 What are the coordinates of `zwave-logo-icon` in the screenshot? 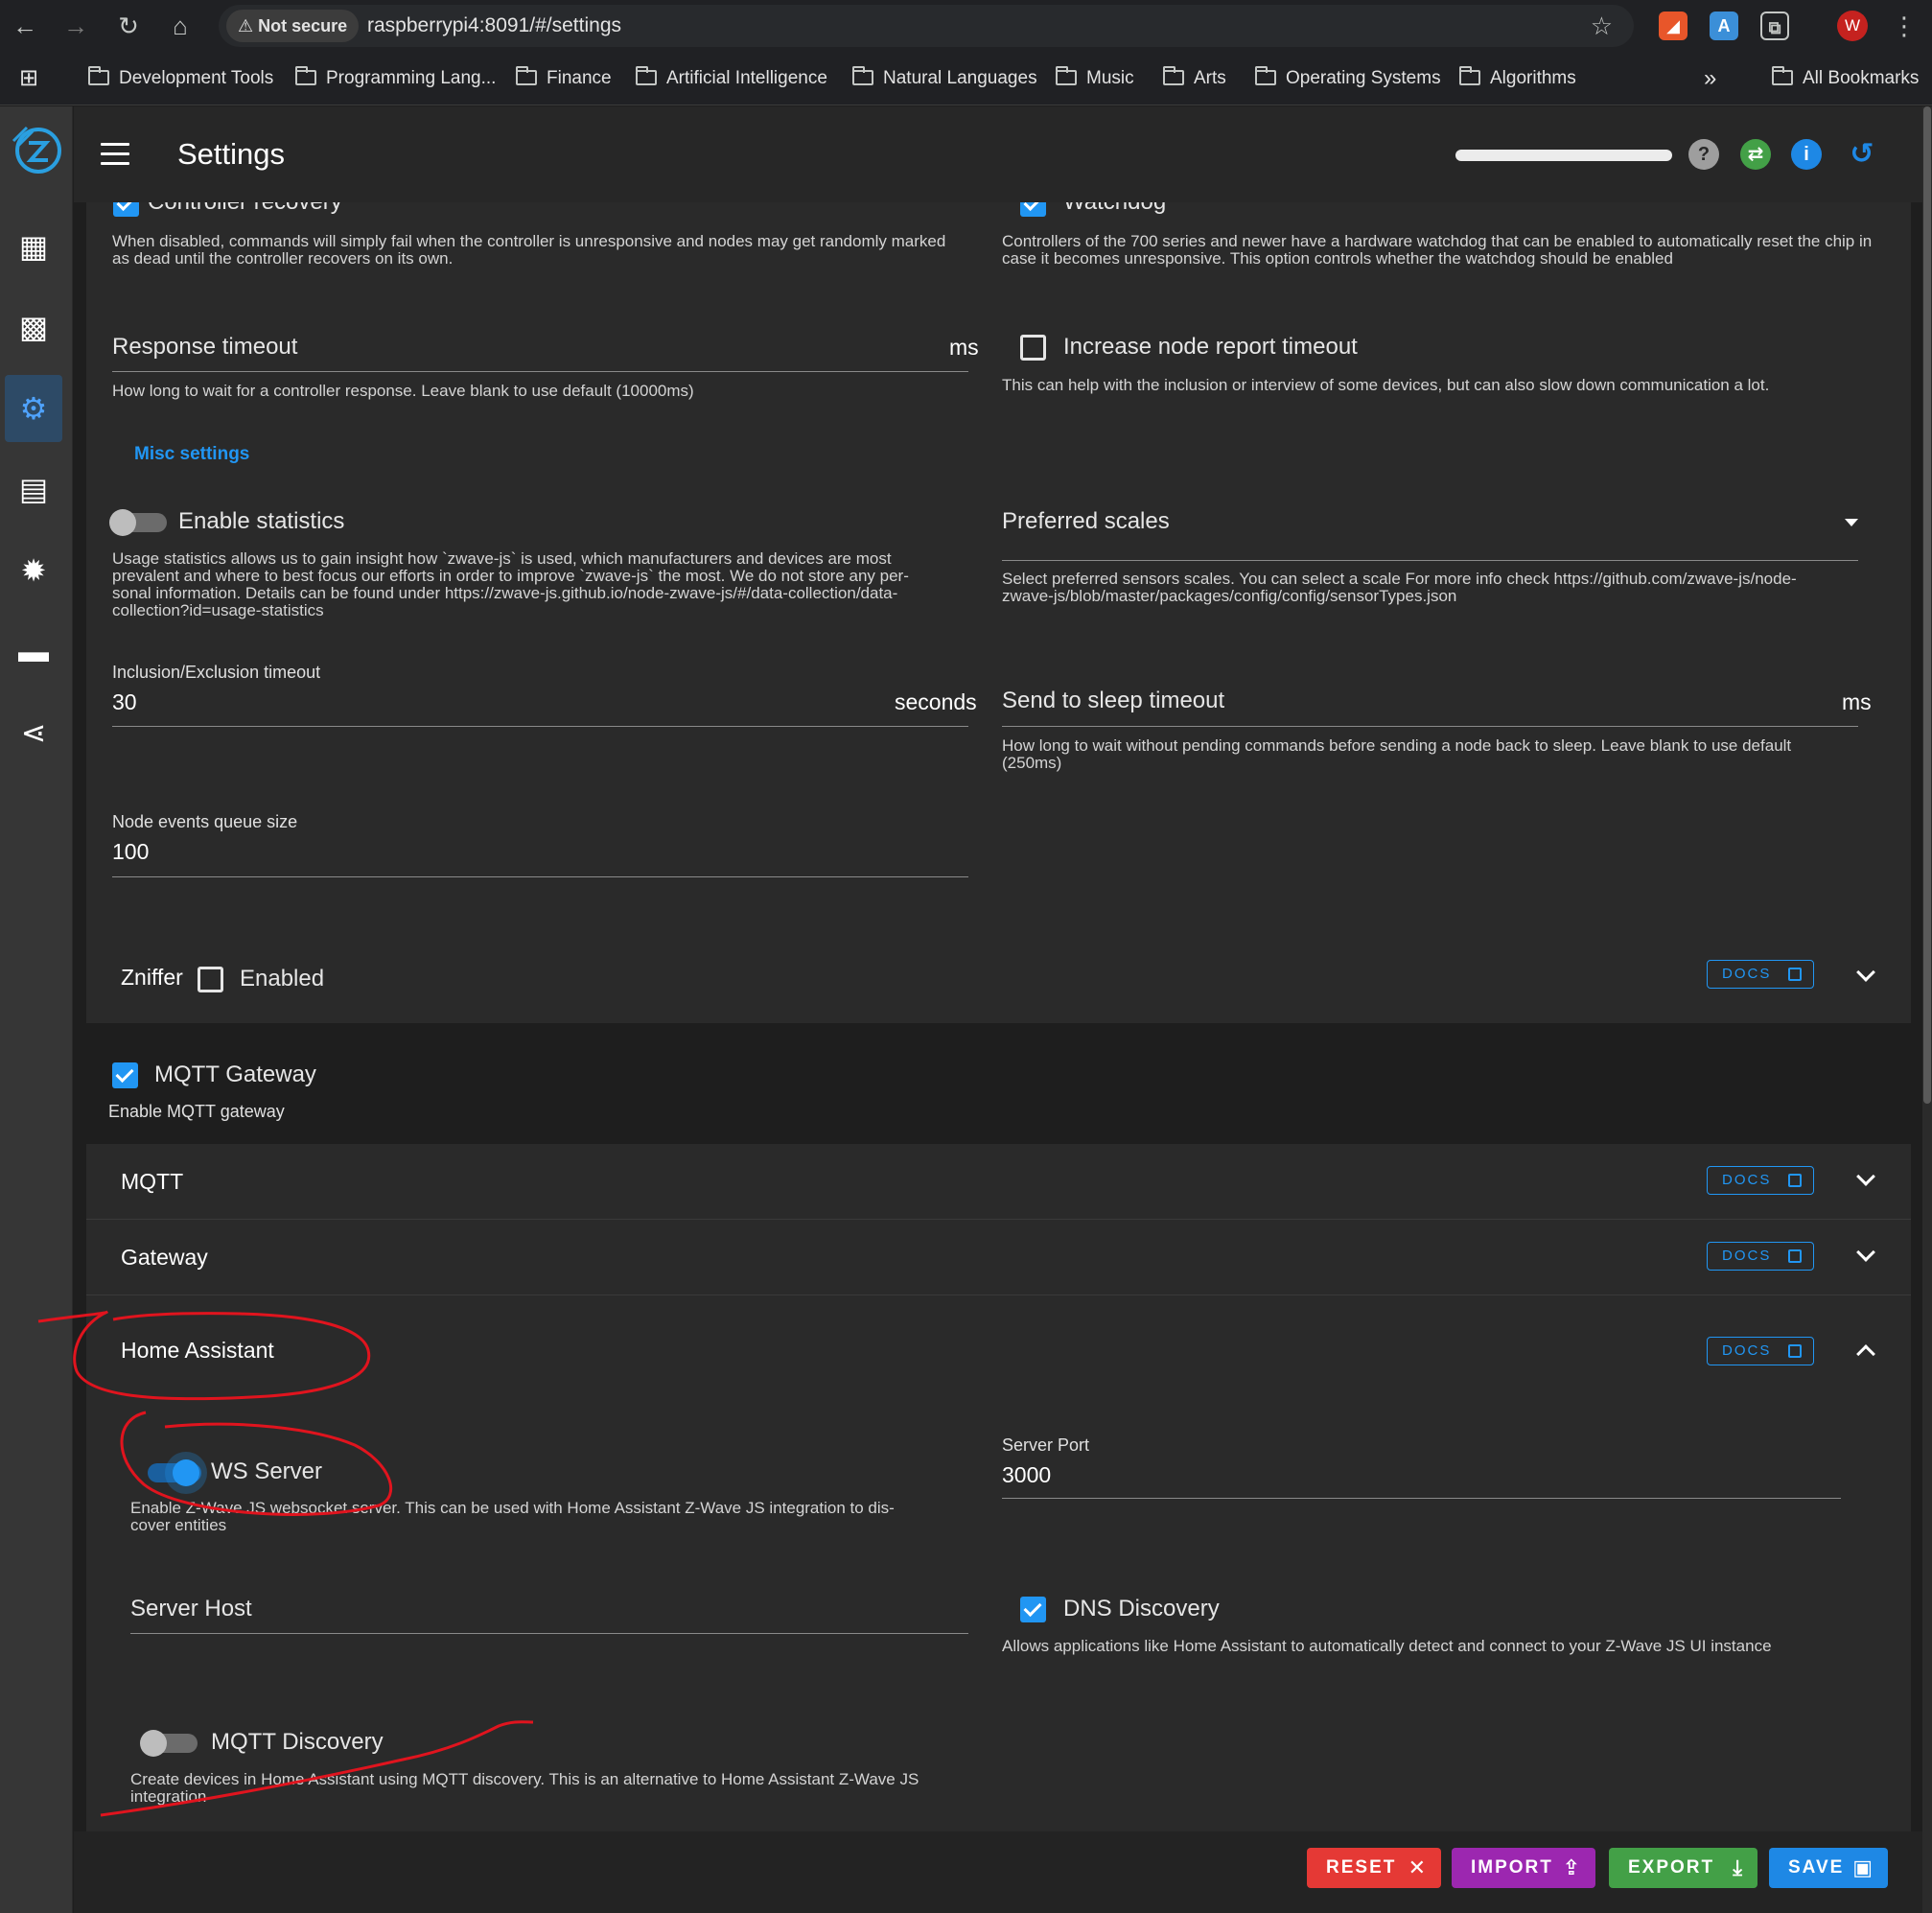 It's located at (36, 150).